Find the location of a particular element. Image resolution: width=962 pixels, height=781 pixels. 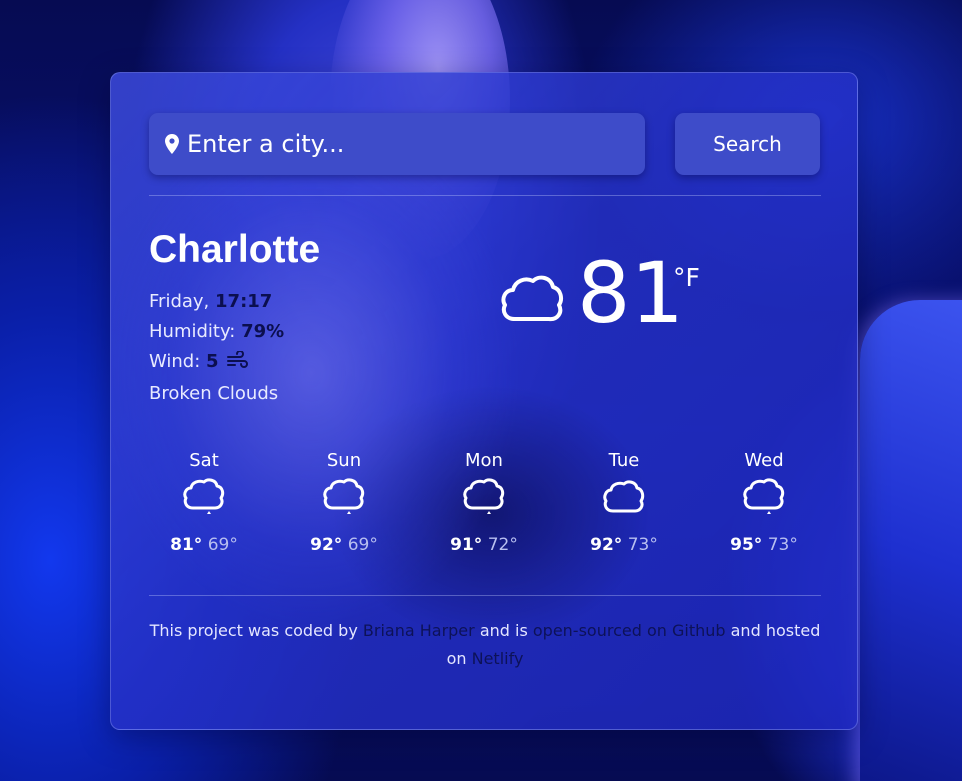

forecast-day-name: Sat is located at coordinates (204, 460).